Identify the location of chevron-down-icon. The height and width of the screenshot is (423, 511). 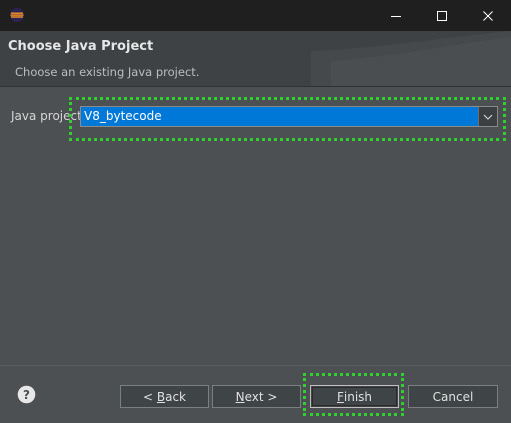
(488, 117).